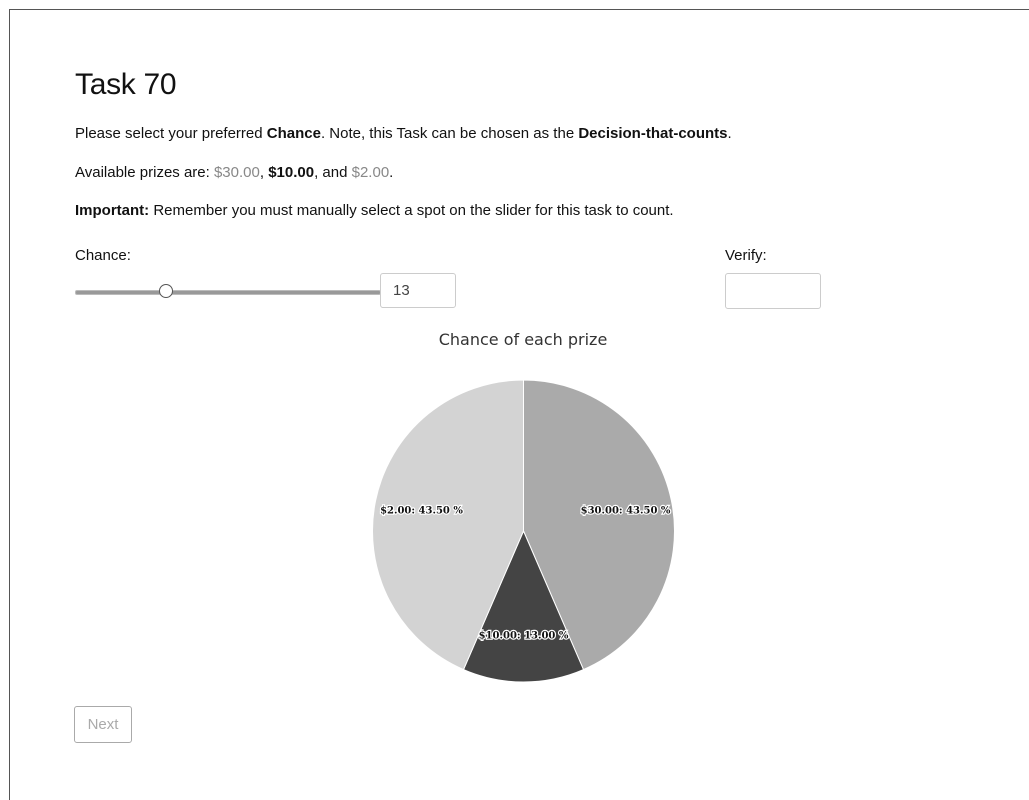  Describe the element at coordinates (524, 636) in the screenshot. I see `pie-label-1: $10.00: 13.00 %` at that location.